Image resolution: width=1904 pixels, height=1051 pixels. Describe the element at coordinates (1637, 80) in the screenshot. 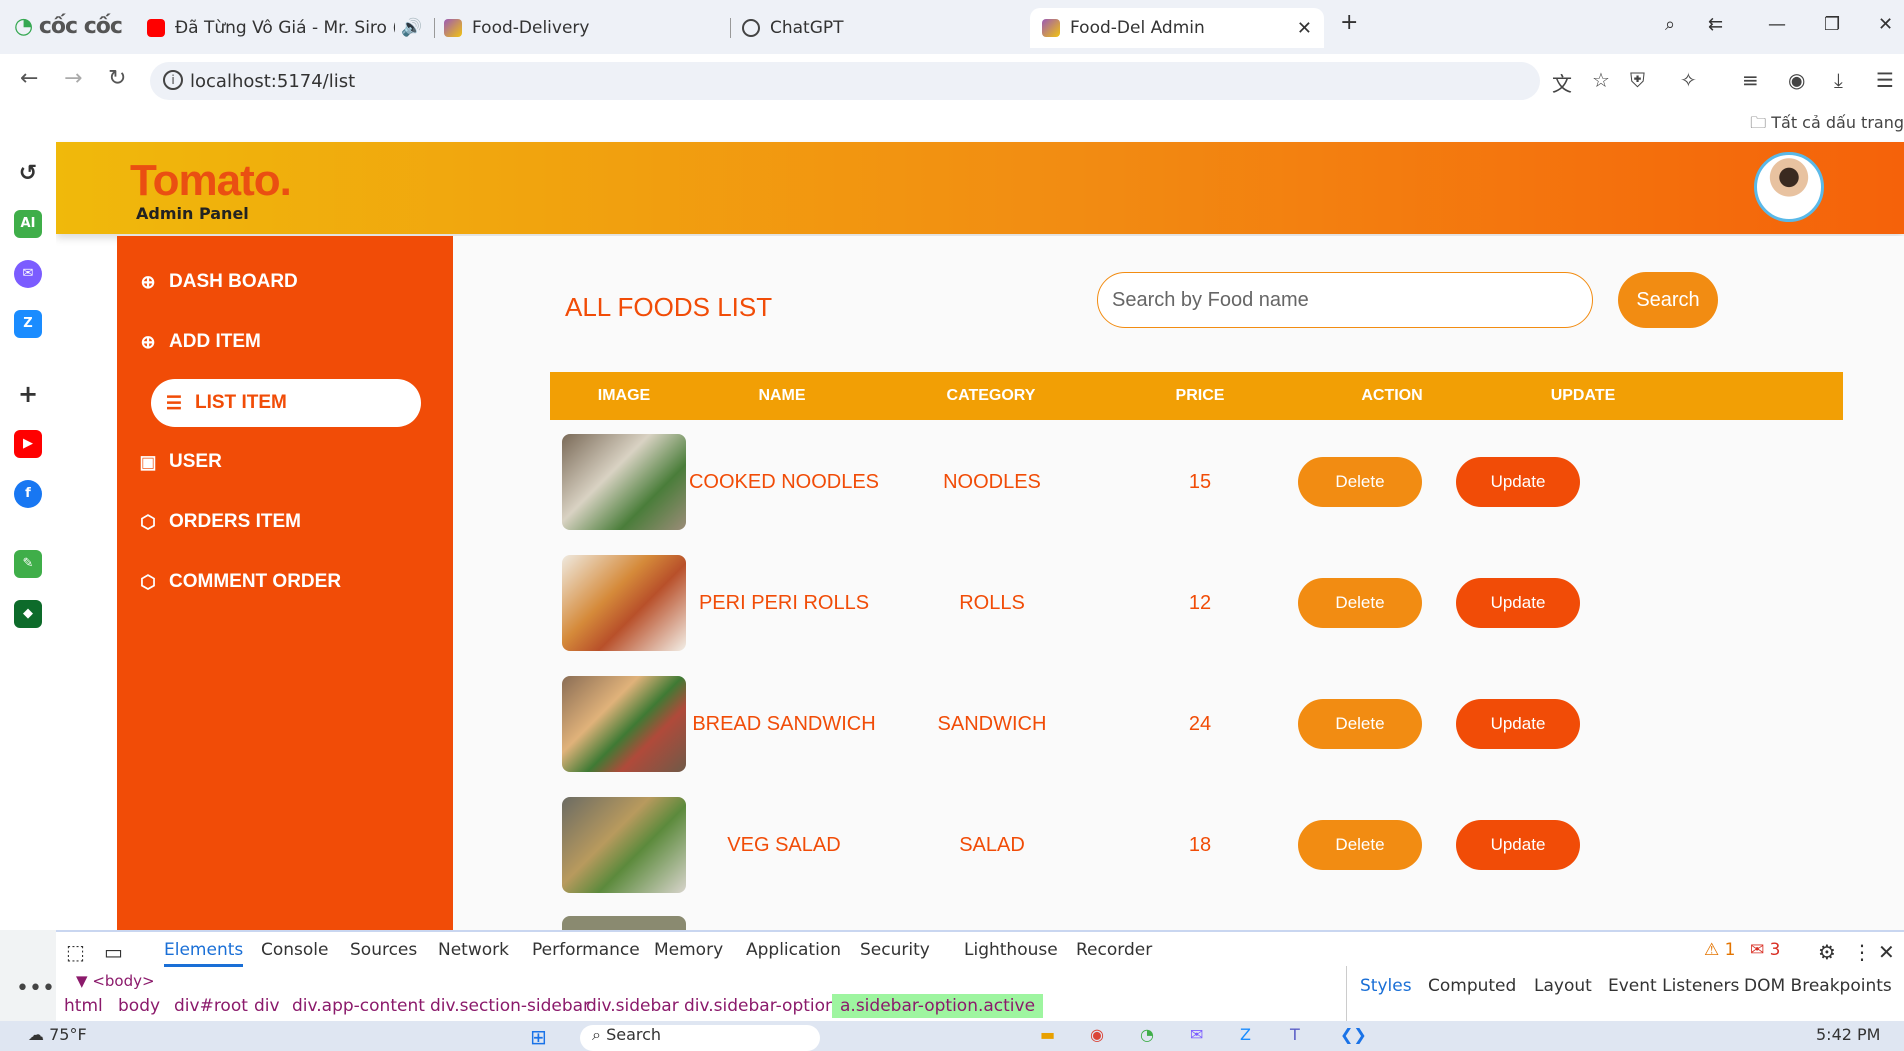

I see `shield-icon: ⛨` at that location.